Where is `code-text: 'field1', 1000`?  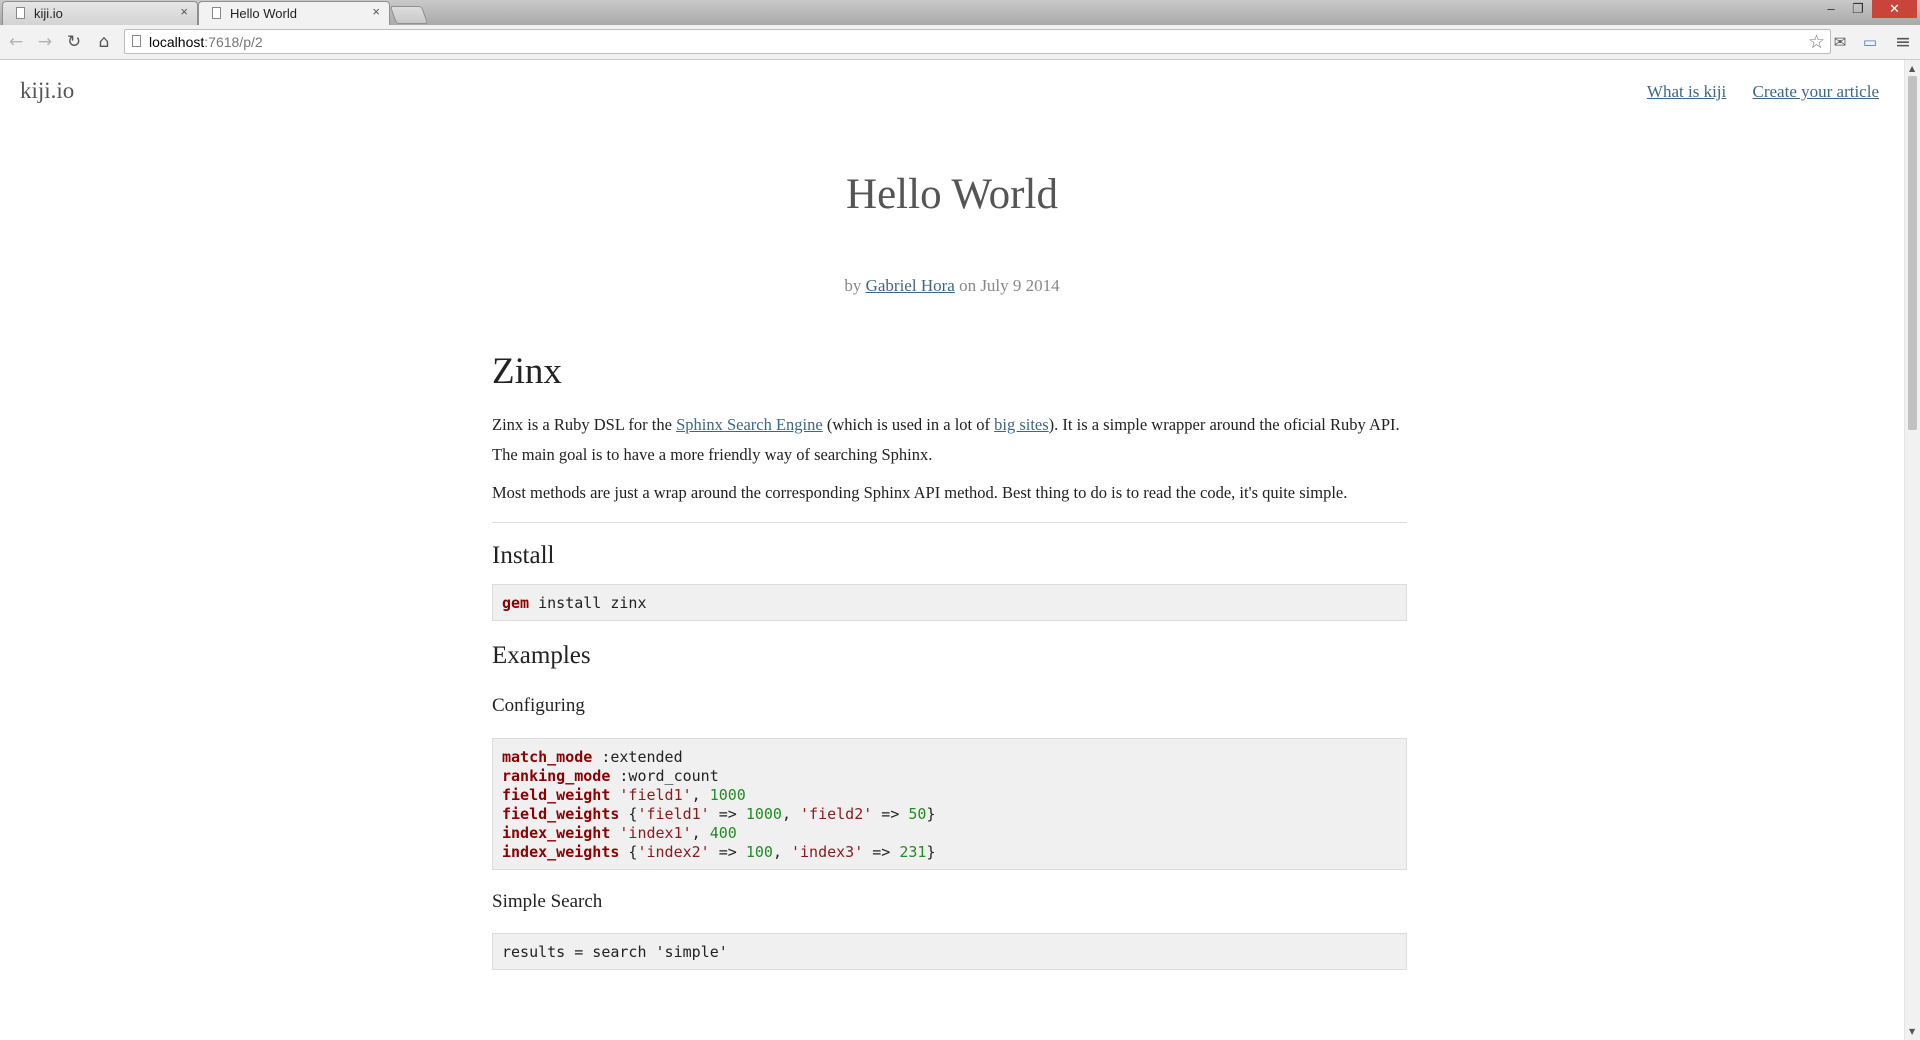
code-text: 'field1', 1000 is located at coordinates (682, 795).